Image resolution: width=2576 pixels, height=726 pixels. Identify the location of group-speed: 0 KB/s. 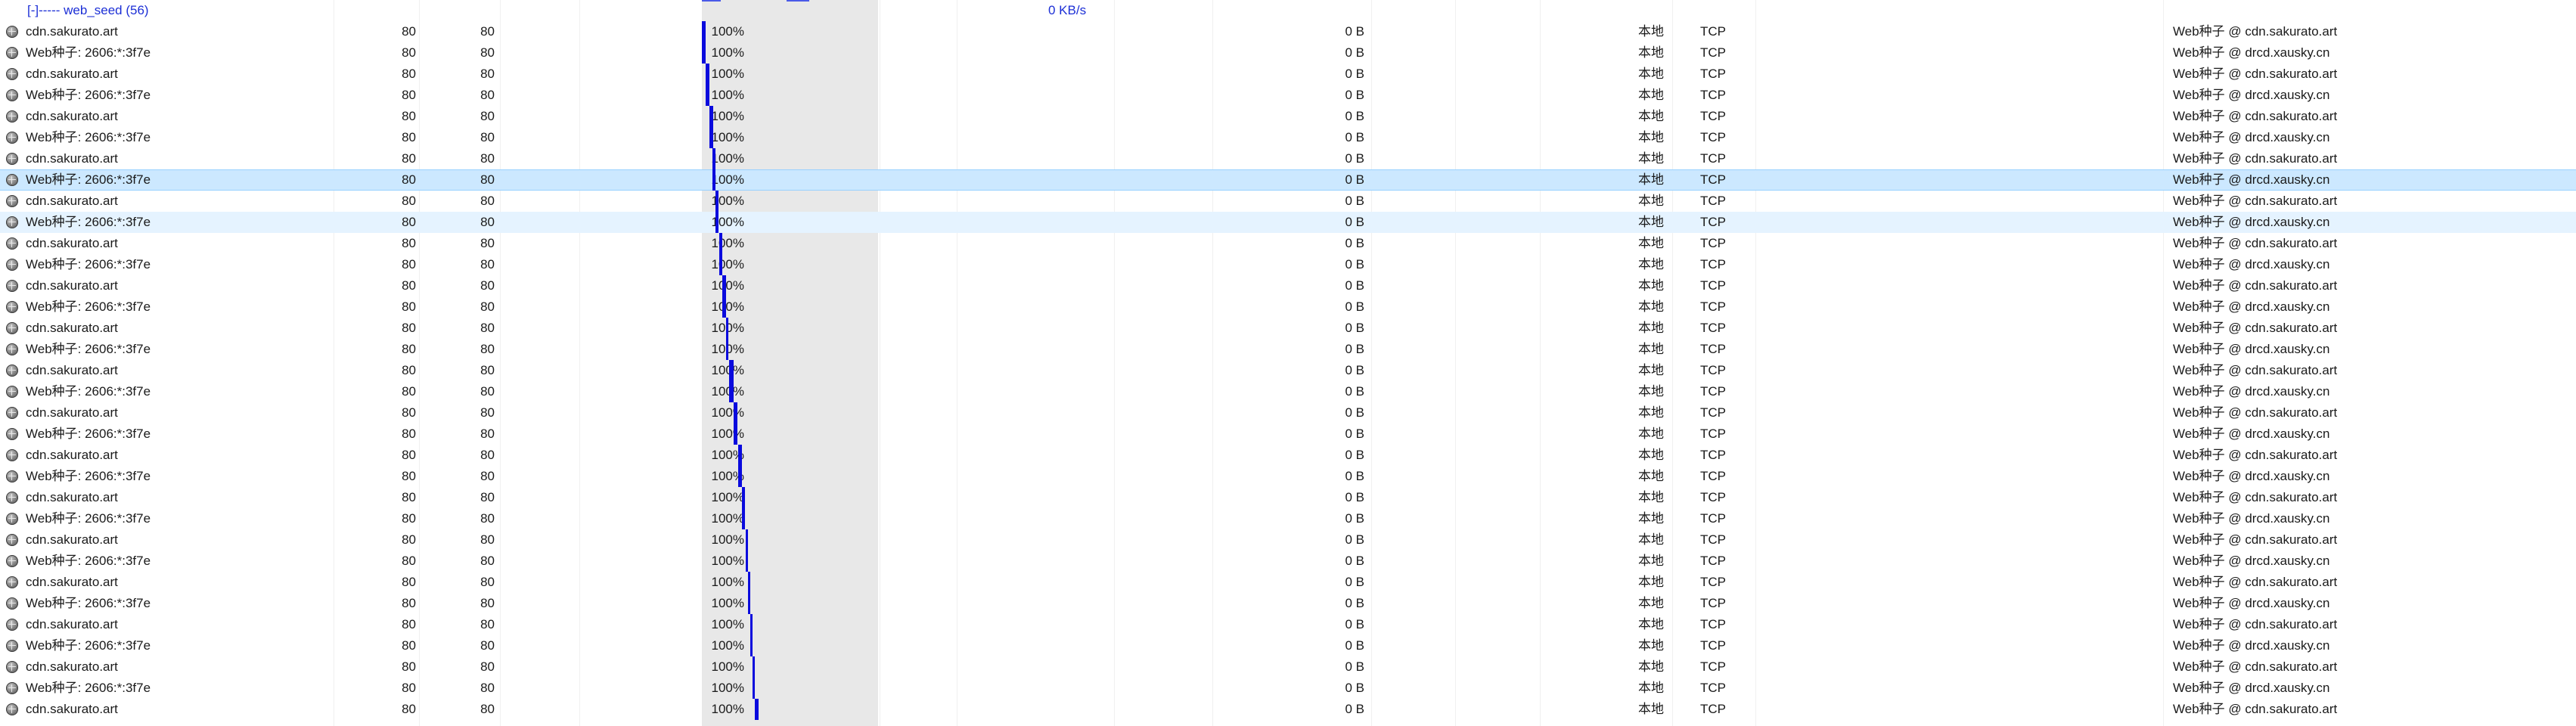
(1067, 10).